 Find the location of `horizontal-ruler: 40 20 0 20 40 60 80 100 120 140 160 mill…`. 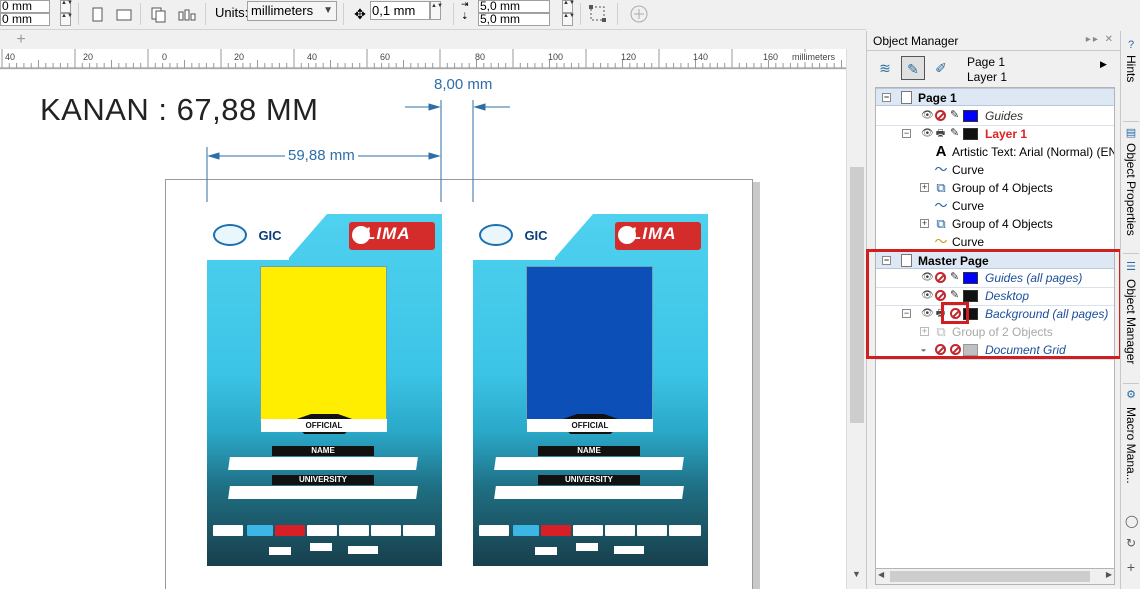

horizontal-ruler: 40 20 0 20 40 60 80 100 120 140 160 mill… is located at coordinates (423, 59).